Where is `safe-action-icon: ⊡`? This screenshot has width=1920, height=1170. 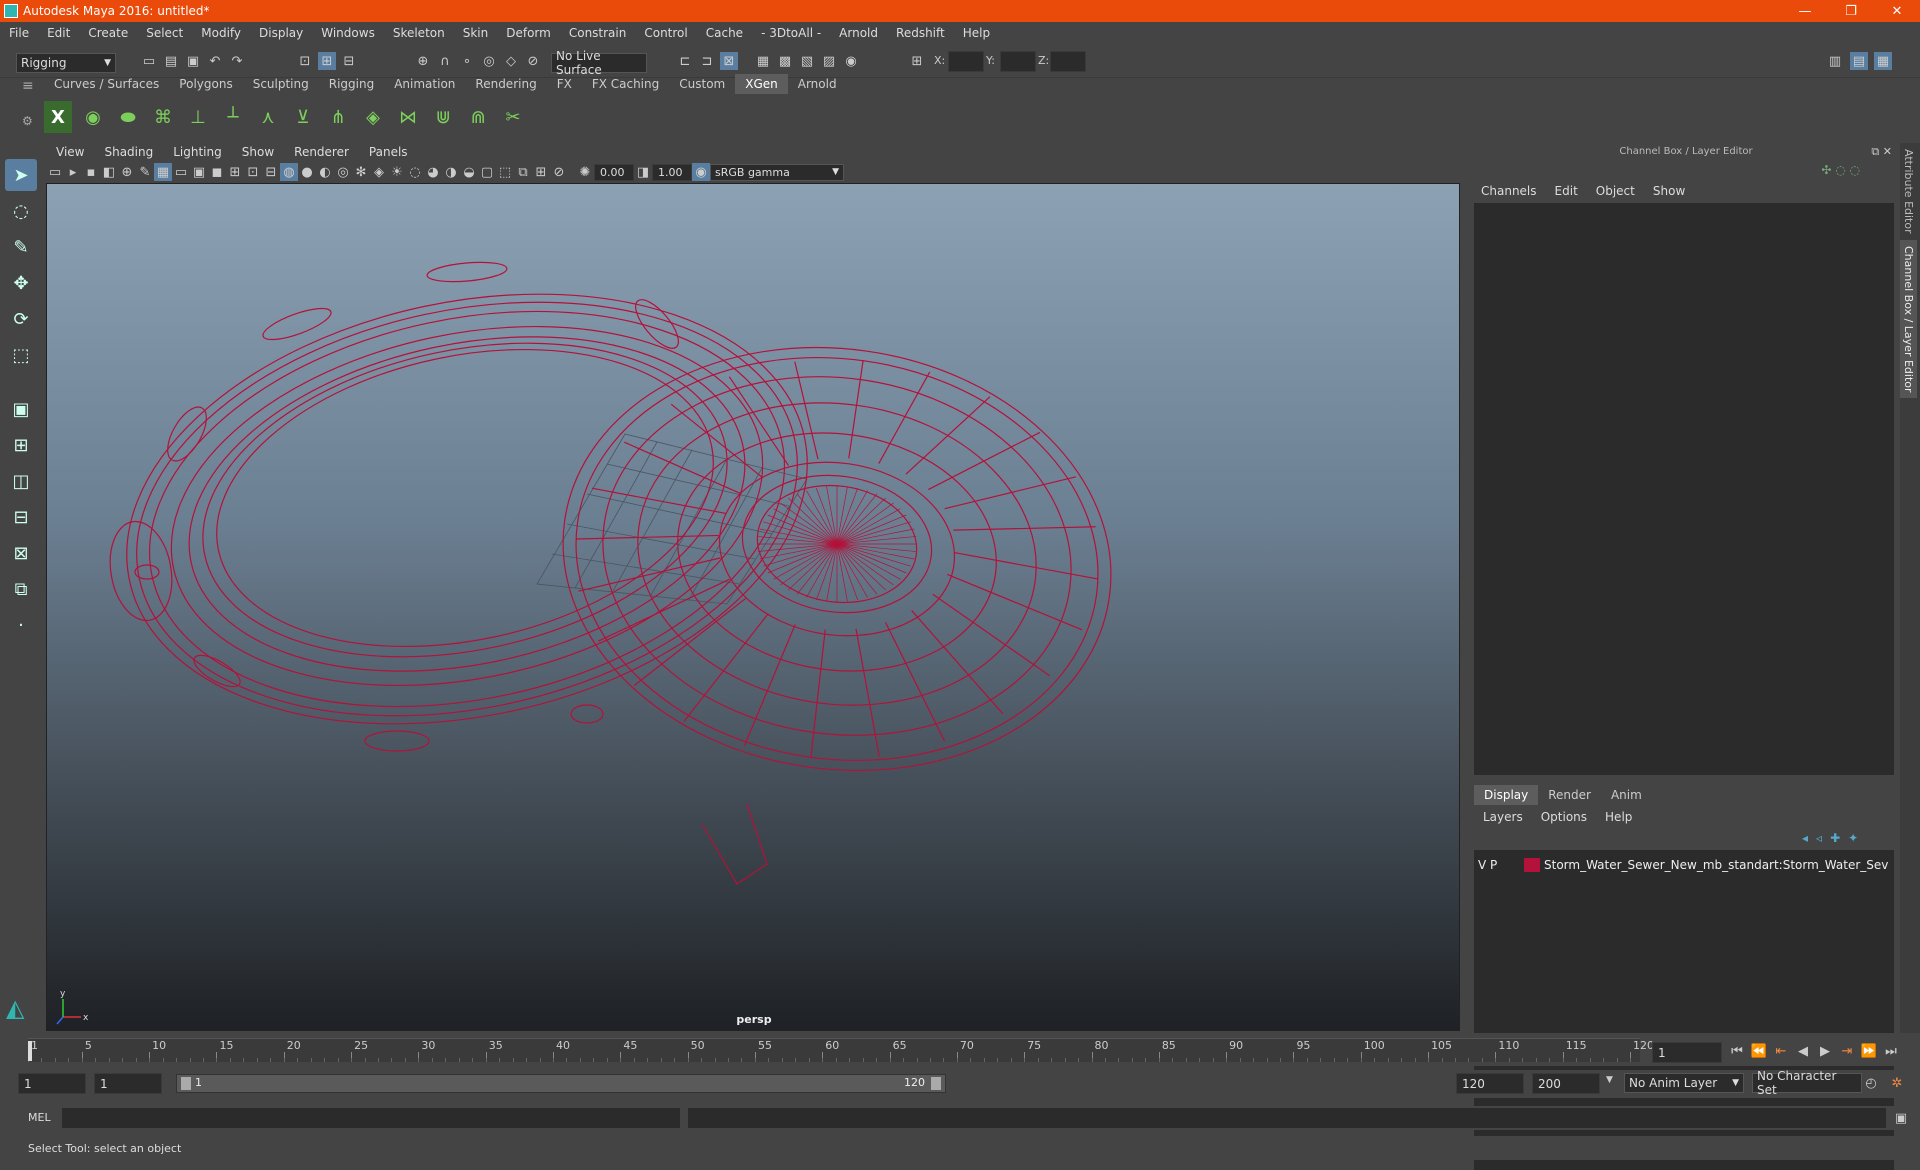 safe-action-icon: ⊡ is located at coordinates (253, 172).